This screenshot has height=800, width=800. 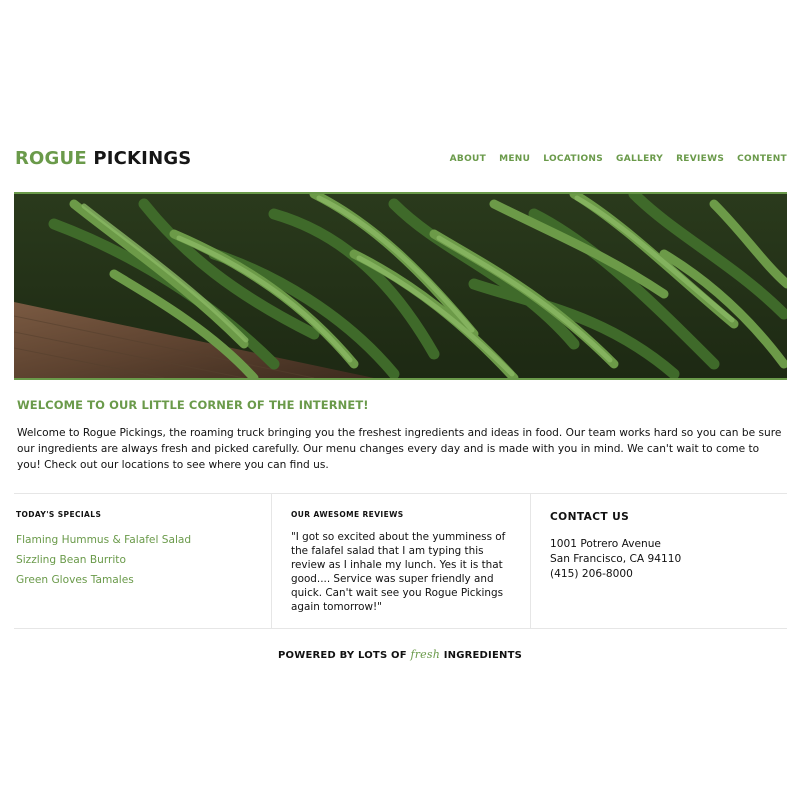 I want to click on logo-word-rogue: ROGUE, so click(x=51, y=158).